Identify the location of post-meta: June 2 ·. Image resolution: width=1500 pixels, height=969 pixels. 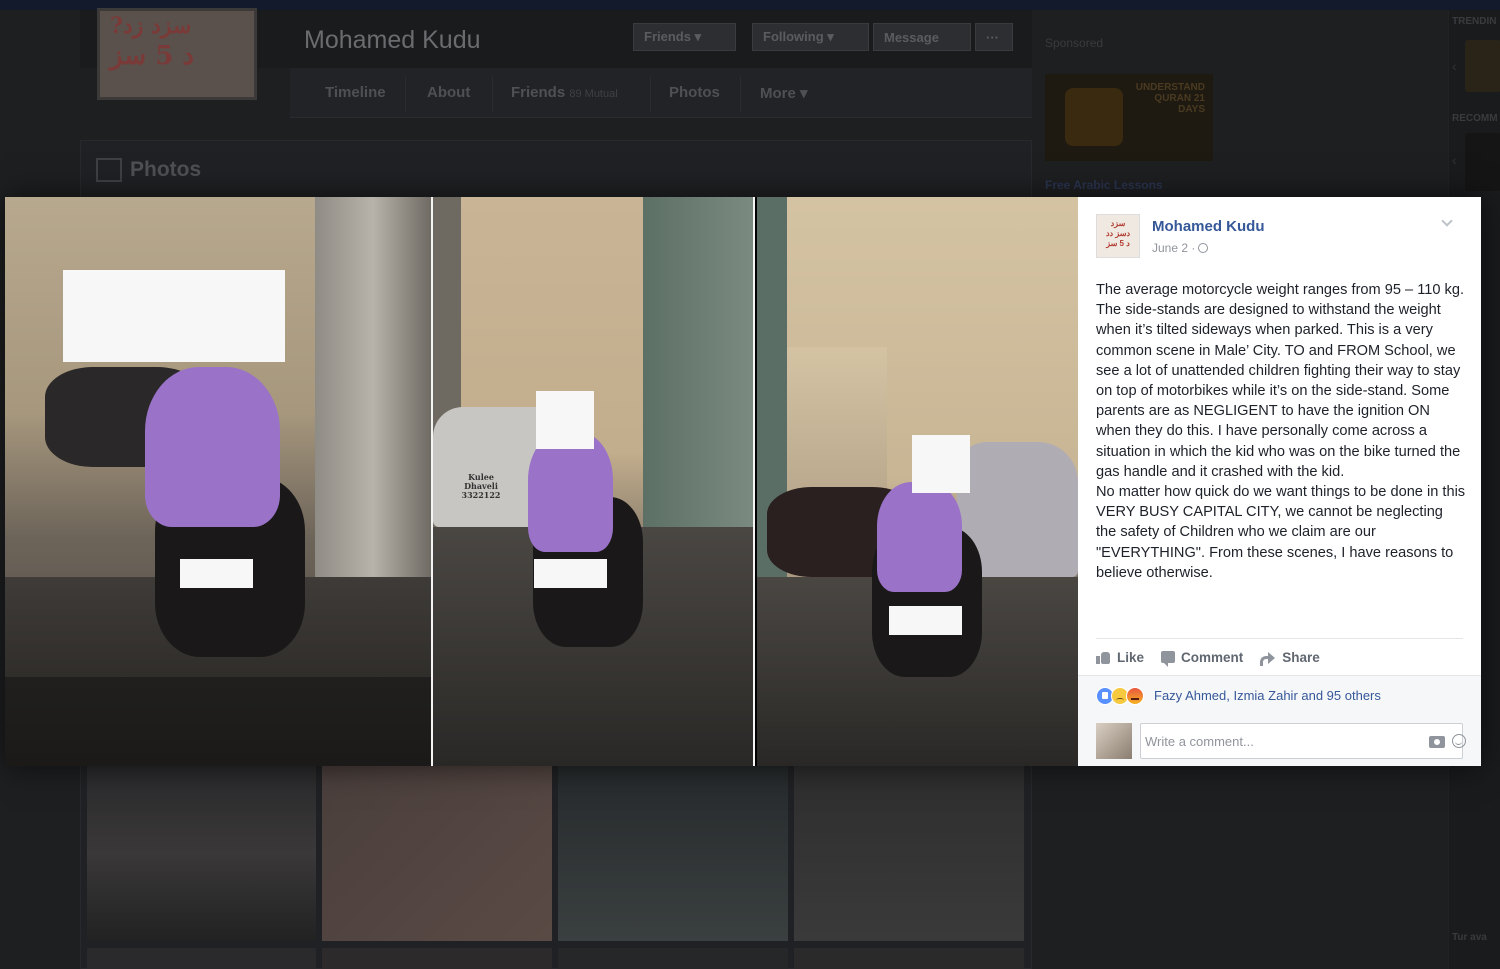
(1180, 248).